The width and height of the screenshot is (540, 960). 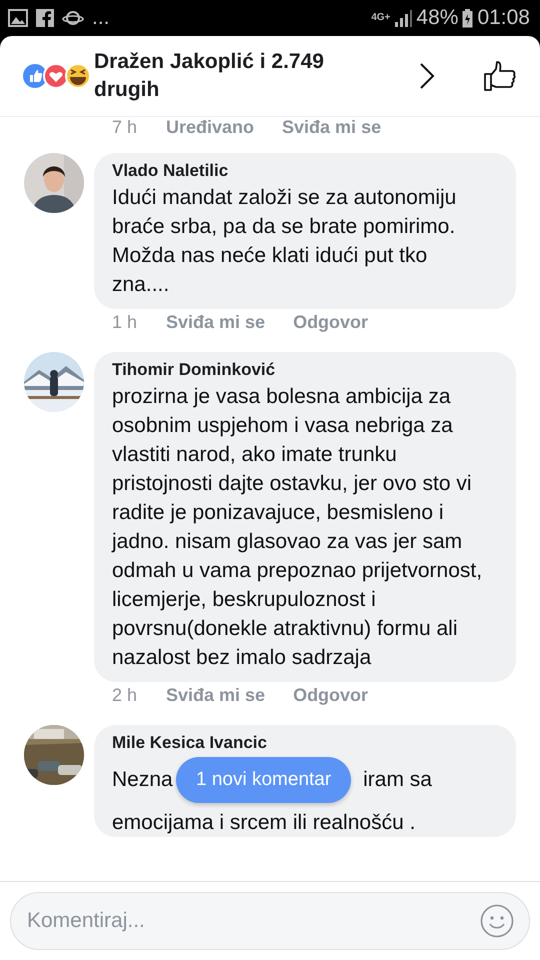 I want to click on chevron-right-icon, so click(x=427, y=76).